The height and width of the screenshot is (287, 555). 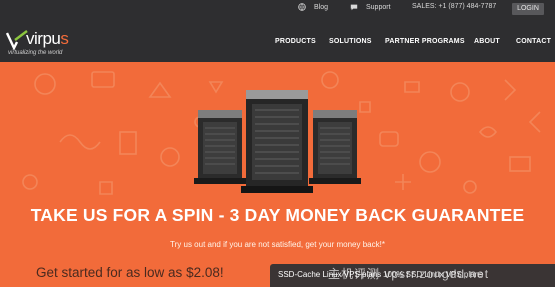 I want to click on server-right, so click(x=335, y=147).